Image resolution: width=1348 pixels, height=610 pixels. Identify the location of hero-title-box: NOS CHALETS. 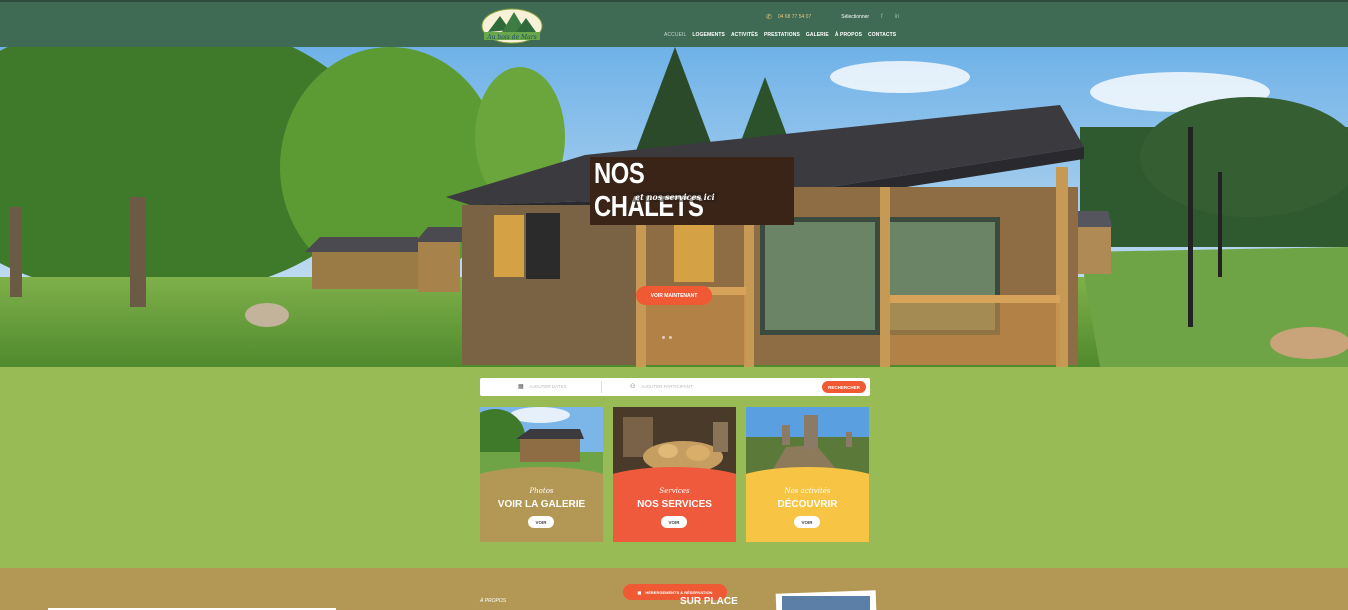
(692, 191).